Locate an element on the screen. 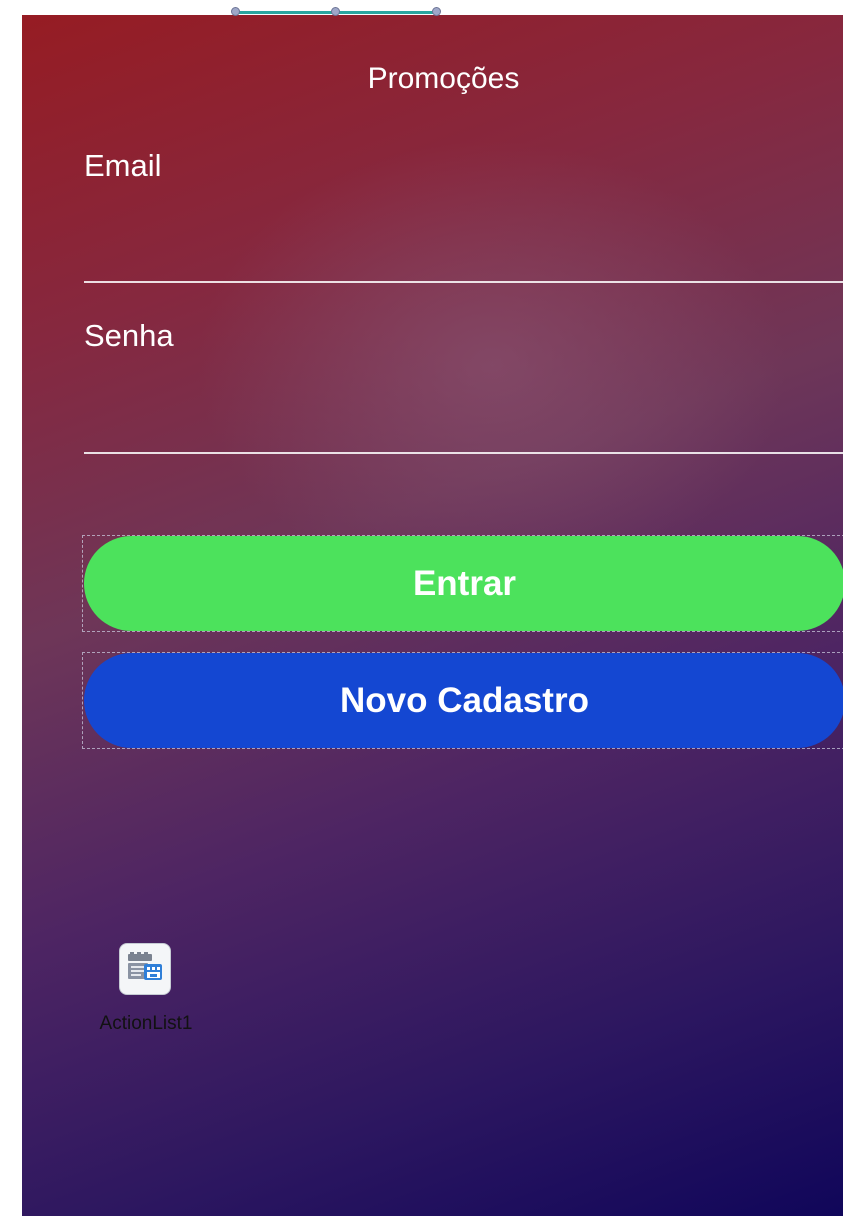 The image size is (843, 1216). entrar-button: Entrar is located at coordinates (463, 583).